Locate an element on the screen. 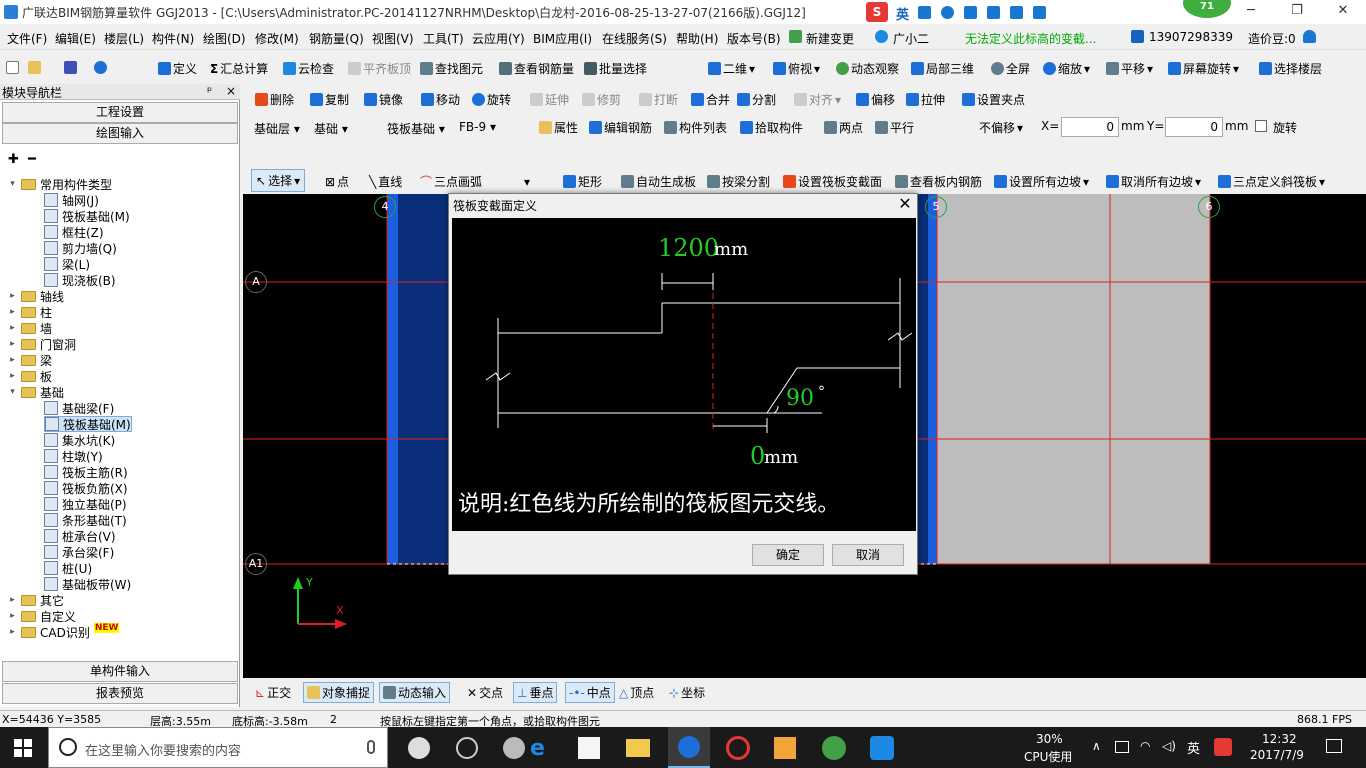 This screenshot has width=1366, height=768. tree-folder: ▸ 梁 is located at coordinates (30, 360).